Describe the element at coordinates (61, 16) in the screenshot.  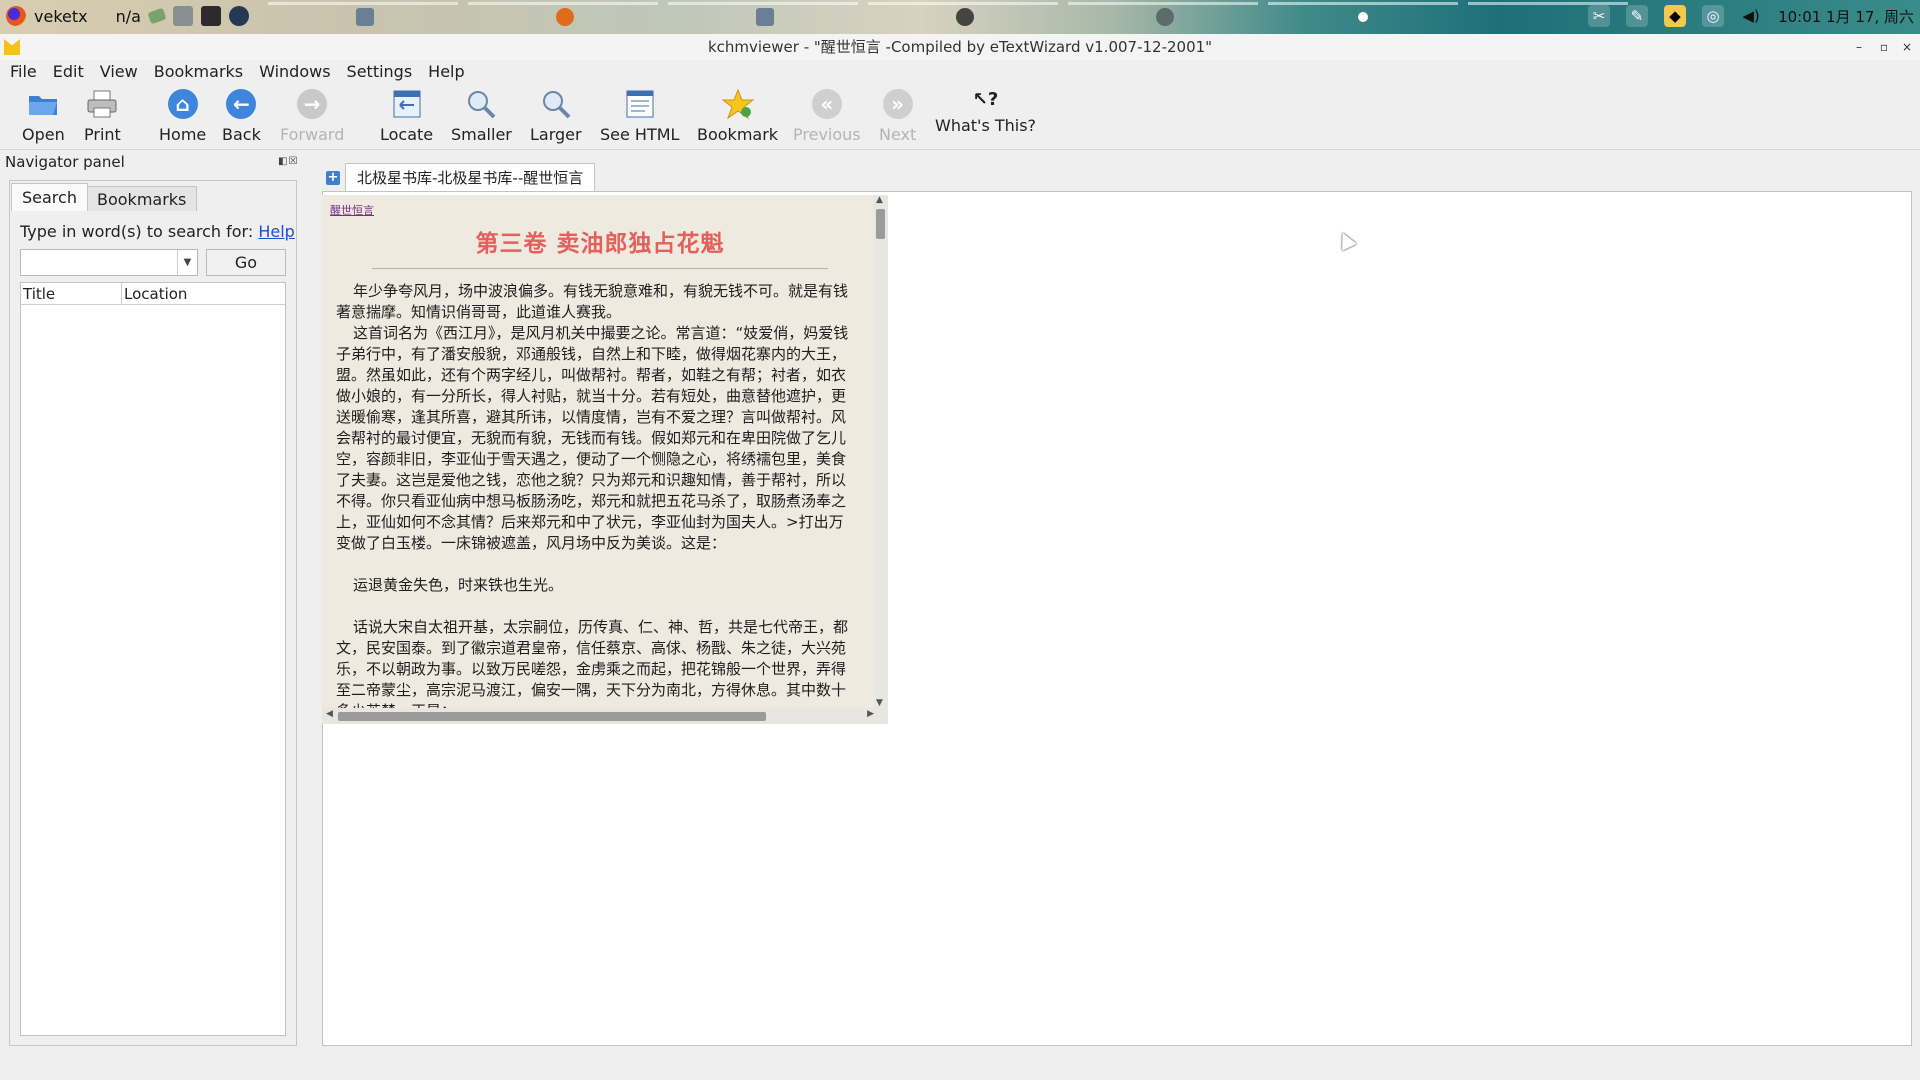
I see `user-label: veketx` at that location.